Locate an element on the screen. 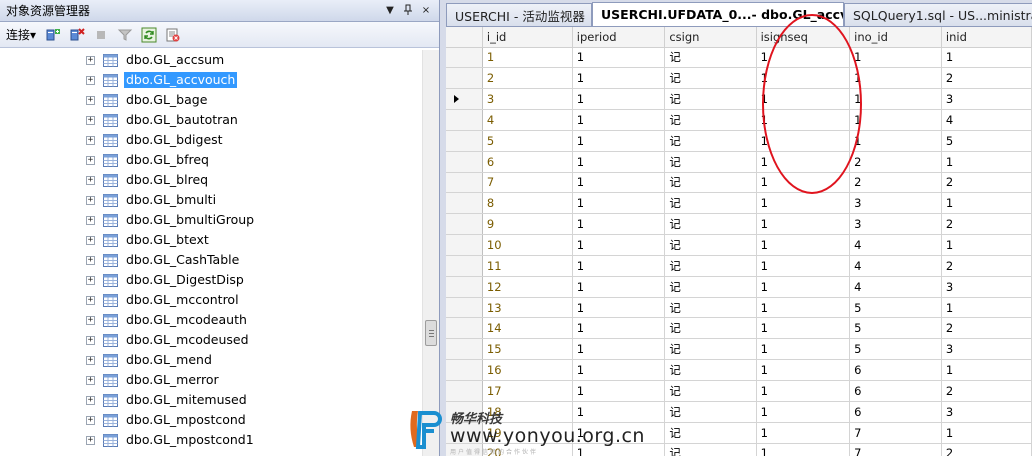 The image size is (1032, 456). cell-i-id: 10 is located at coordinates (527, 245).